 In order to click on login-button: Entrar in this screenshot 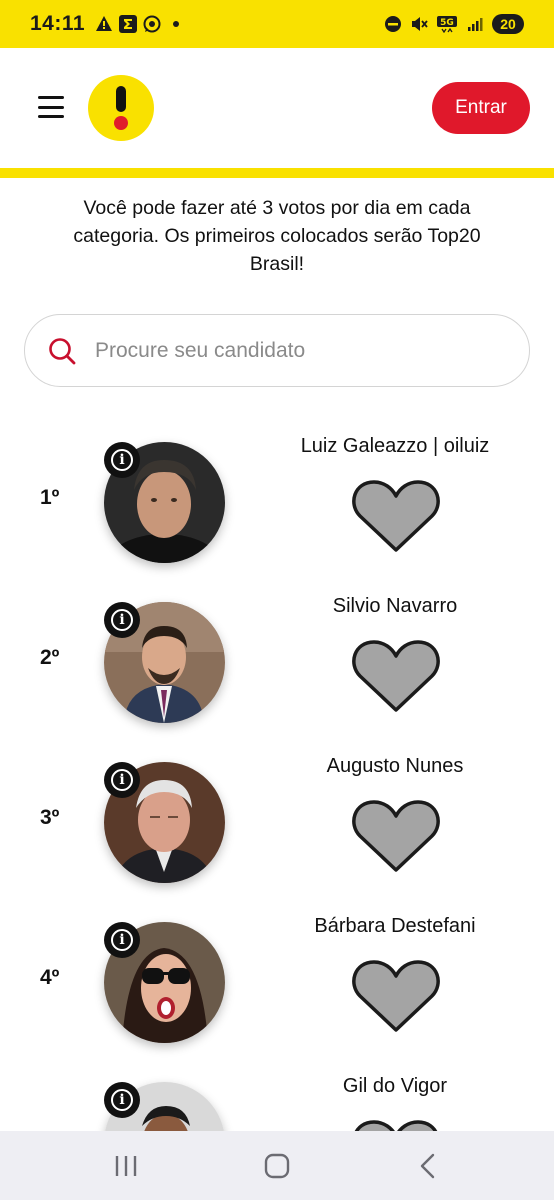, I will do `click(481, 108)`.